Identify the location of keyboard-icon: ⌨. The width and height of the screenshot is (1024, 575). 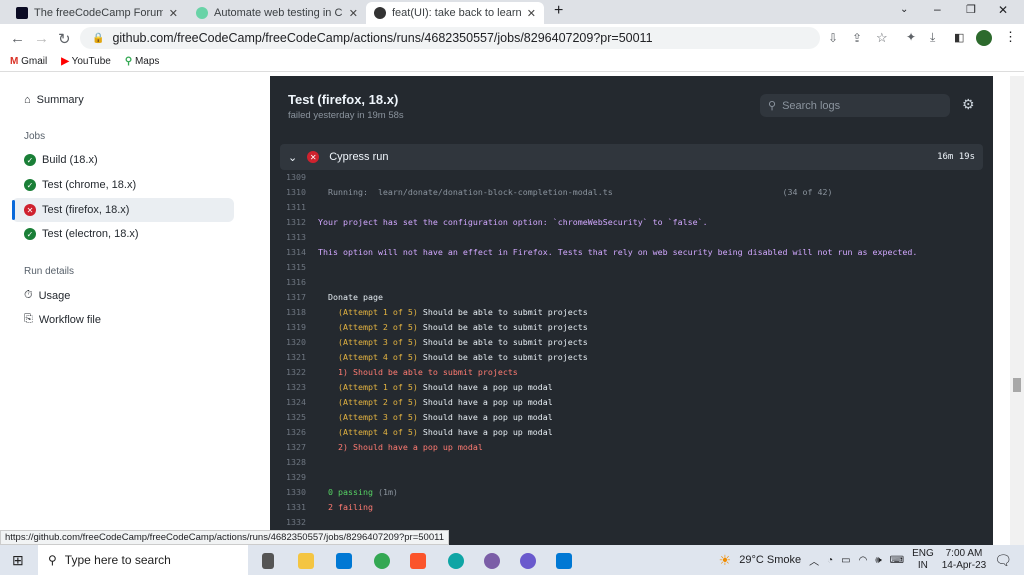
(897, 560).